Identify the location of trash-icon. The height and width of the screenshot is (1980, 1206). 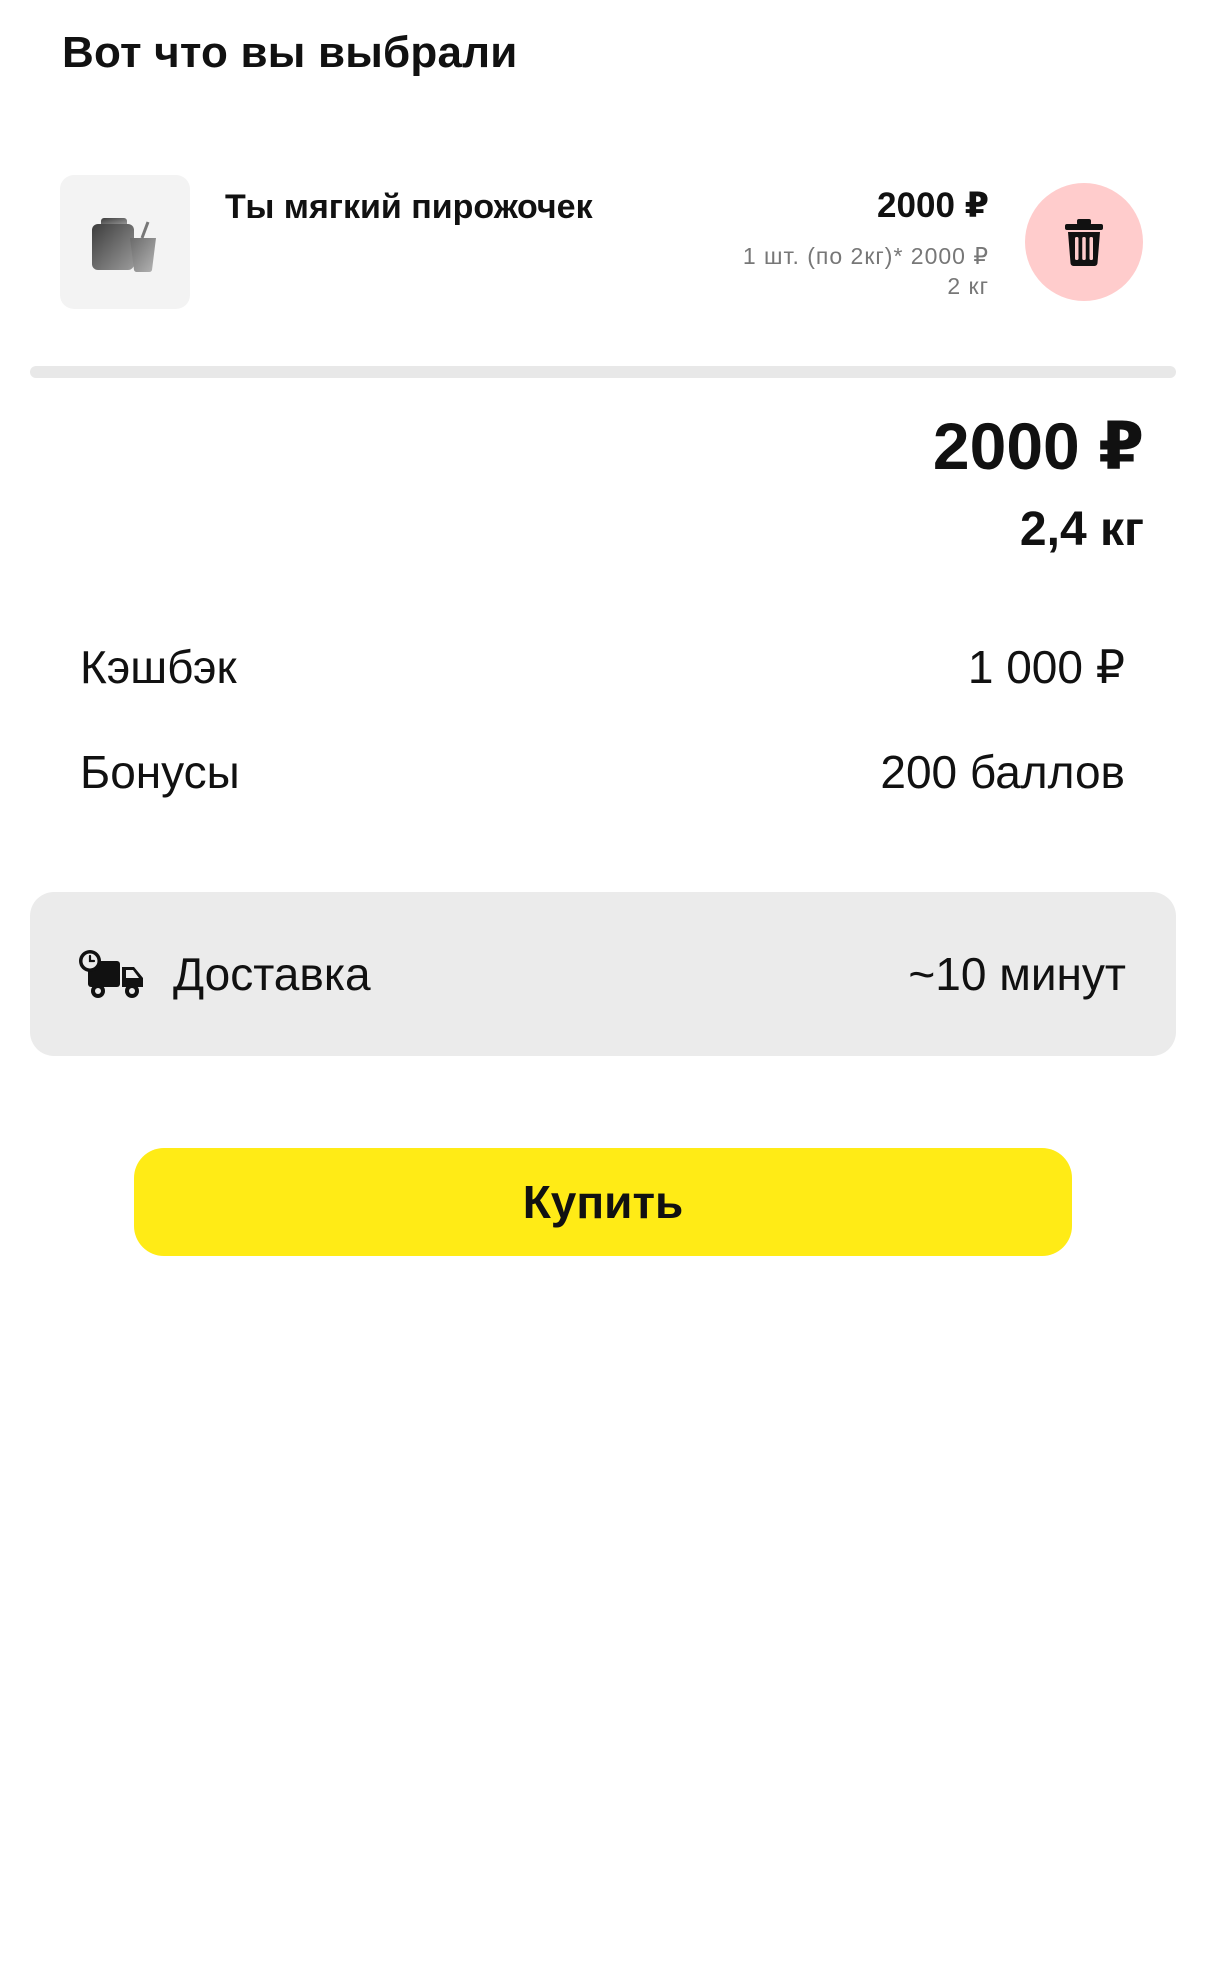
(1084, 242).